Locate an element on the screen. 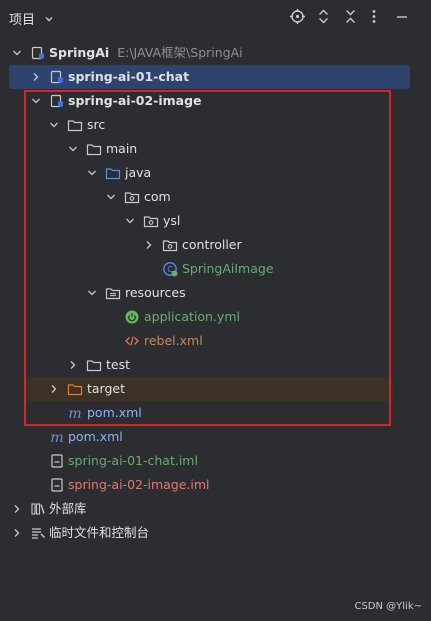 Image resolution: width=431 pixels, height=621 pixels. spring-boot-class-icon: C is located at coordinates (170, 269).